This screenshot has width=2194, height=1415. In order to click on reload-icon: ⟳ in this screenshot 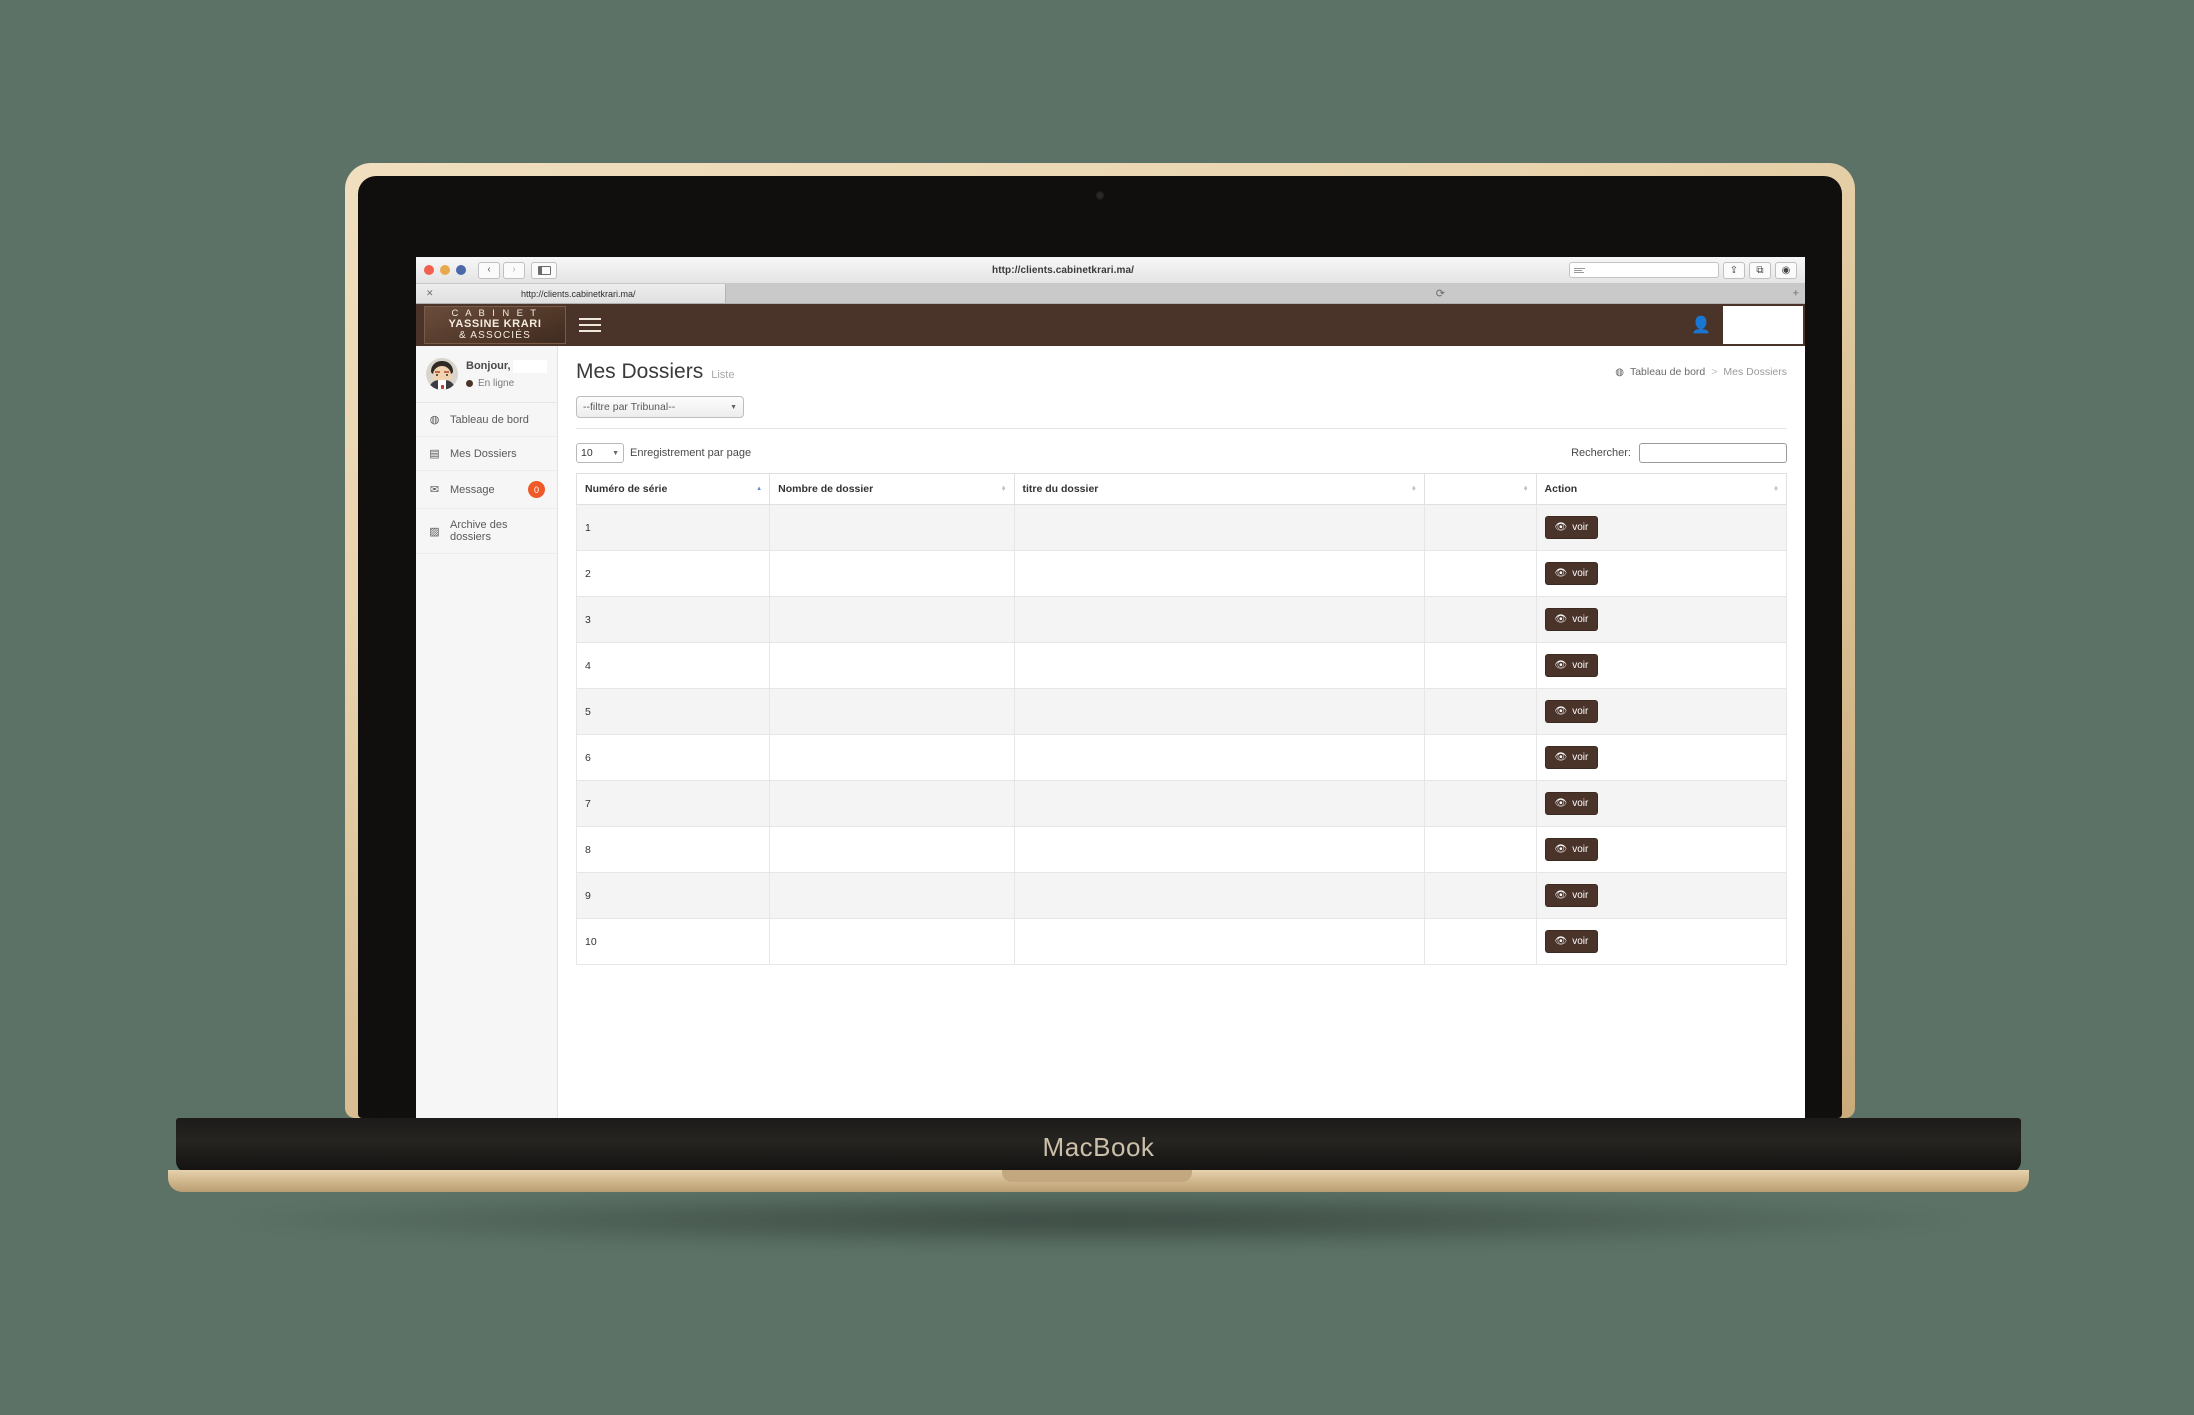, I will do `click(1440, 293)`.